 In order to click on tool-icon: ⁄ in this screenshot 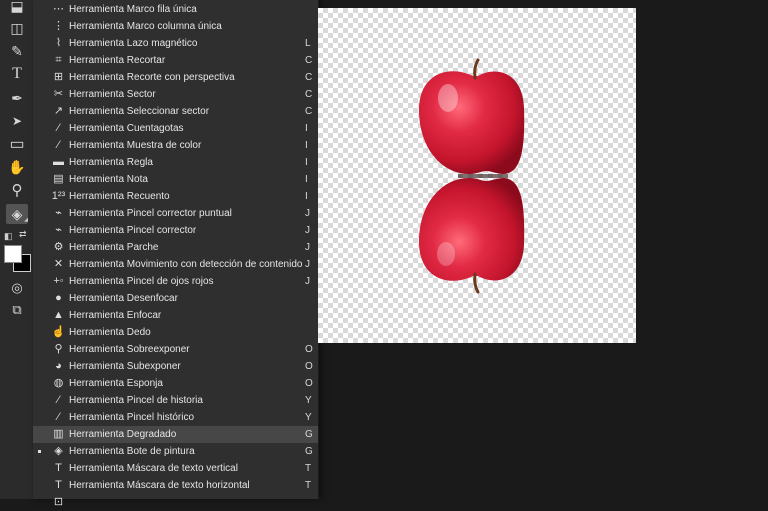, I will do `click(58, 417)`.